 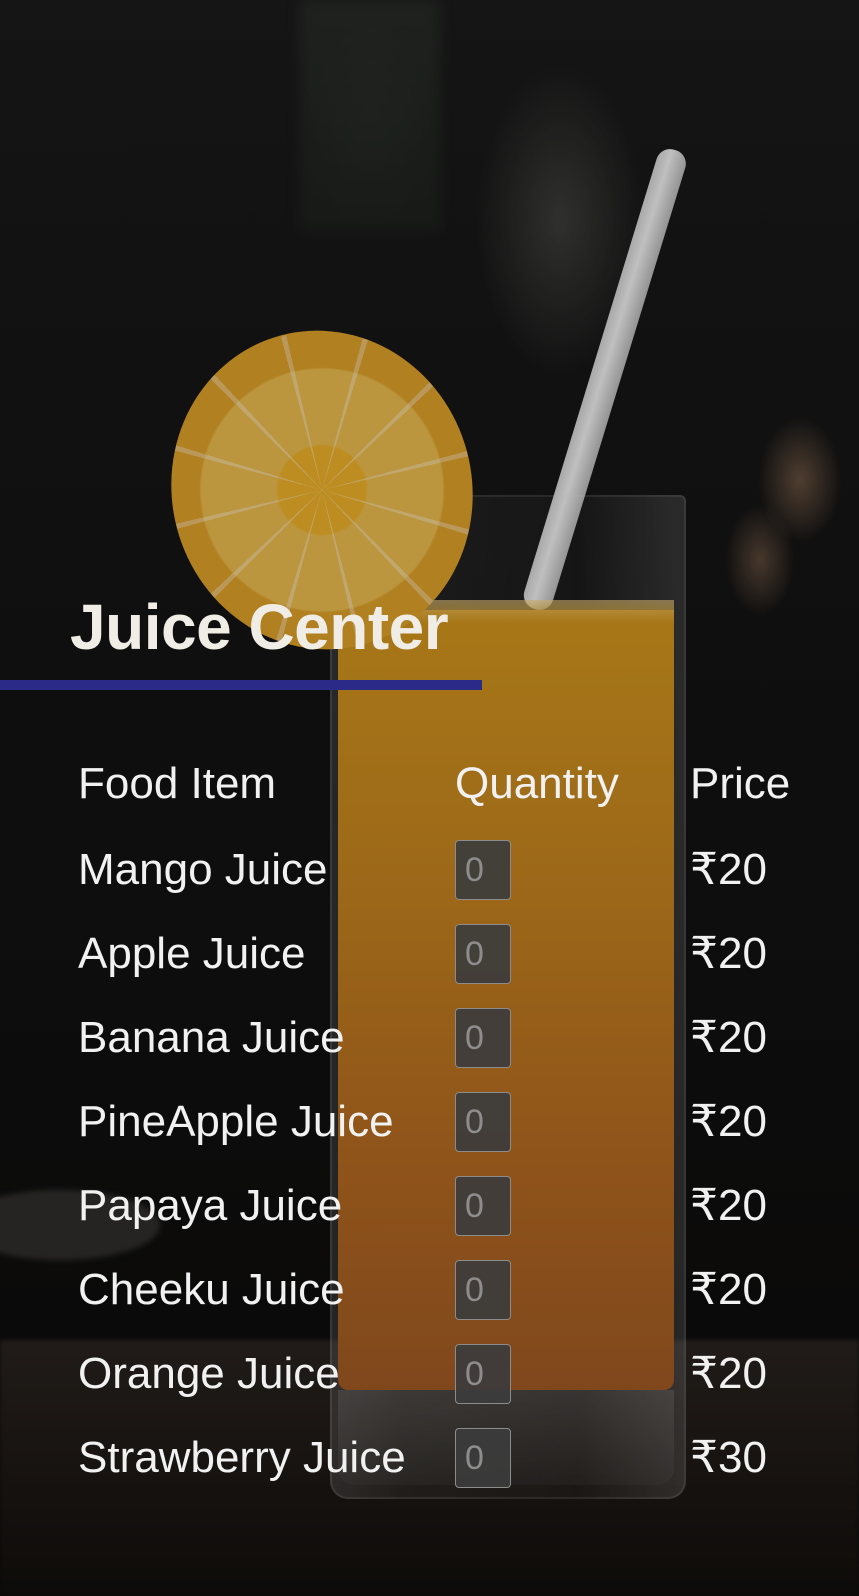 What do you see at coordinates (740, 783) in the screenshot?
I see `header-price: Price` at bounding box center [740, 783].